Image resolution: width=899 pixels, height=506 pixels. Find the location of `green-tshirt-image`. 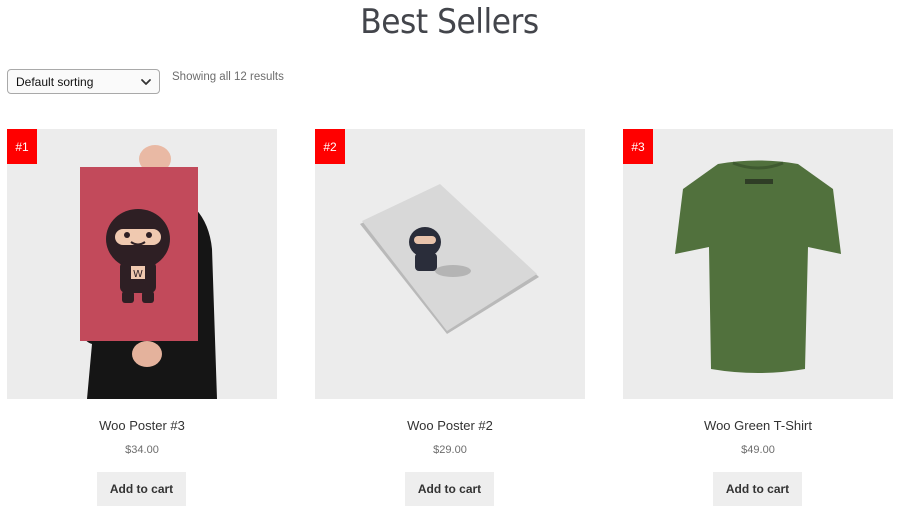

green-tshirt-image is located at coordinates (758, 266).